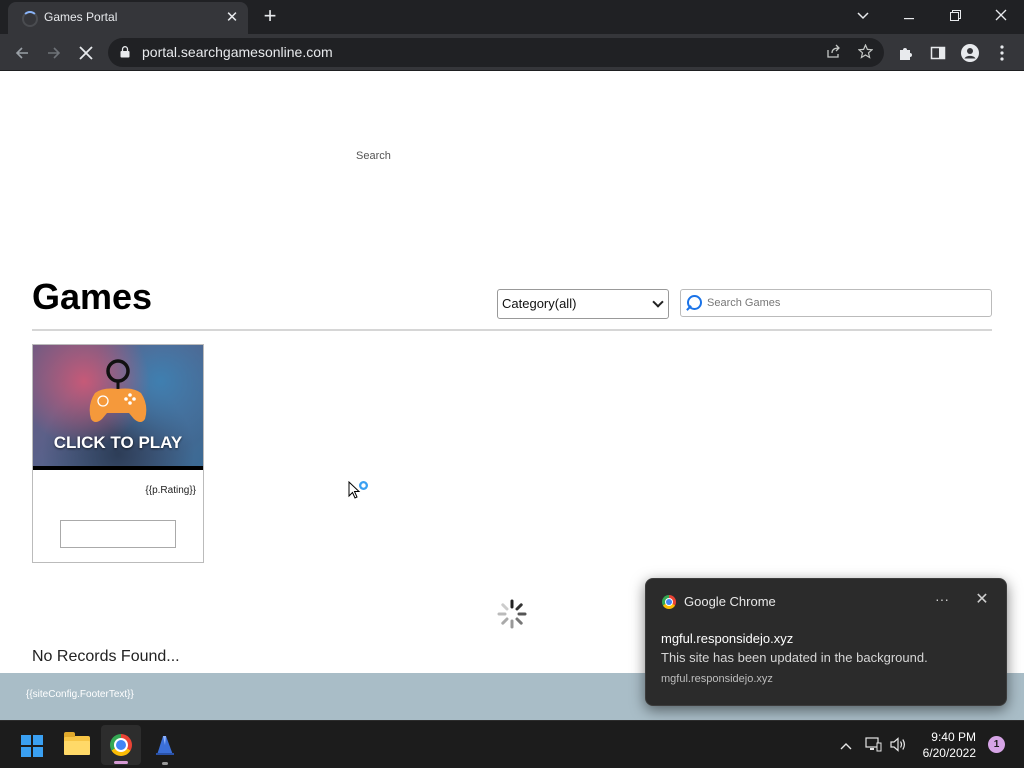  I want to click on browser-tab: Games Portal ✕, so click(128, 18).